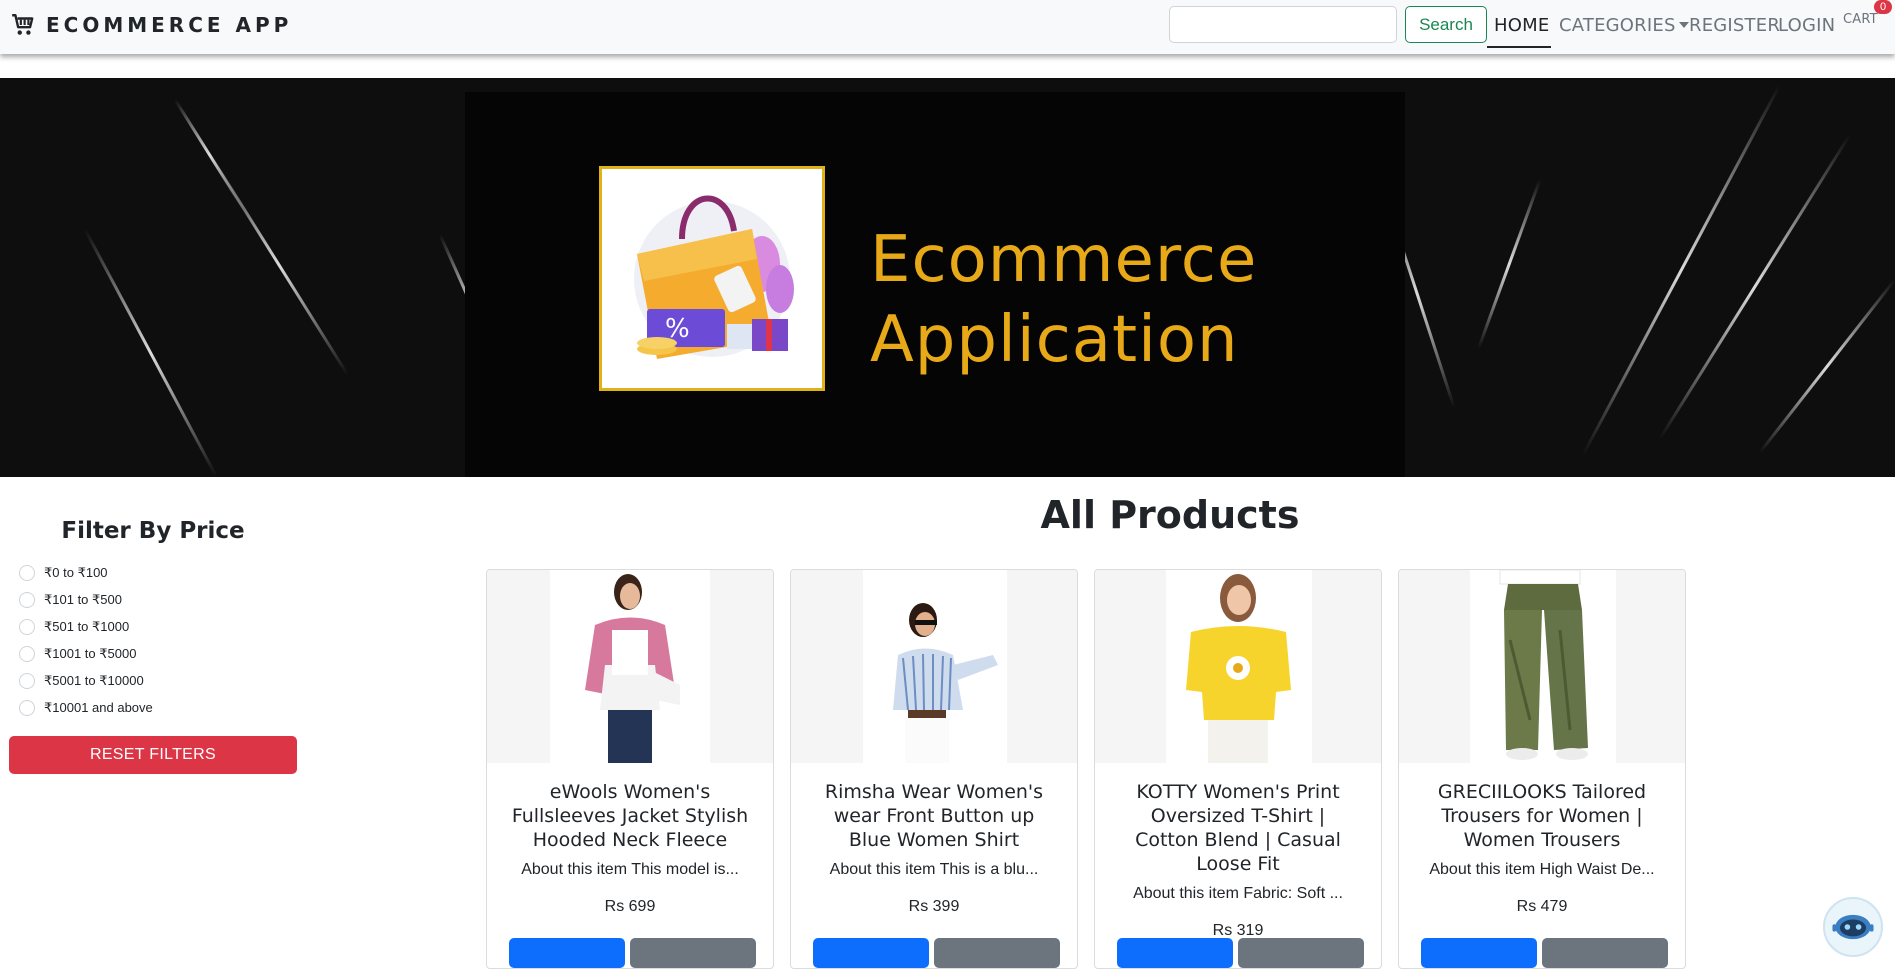  What do you see at coordinates (1446, 24) in the screenshot?
I see `search-button: Search` at bounding box center [1446, 24].